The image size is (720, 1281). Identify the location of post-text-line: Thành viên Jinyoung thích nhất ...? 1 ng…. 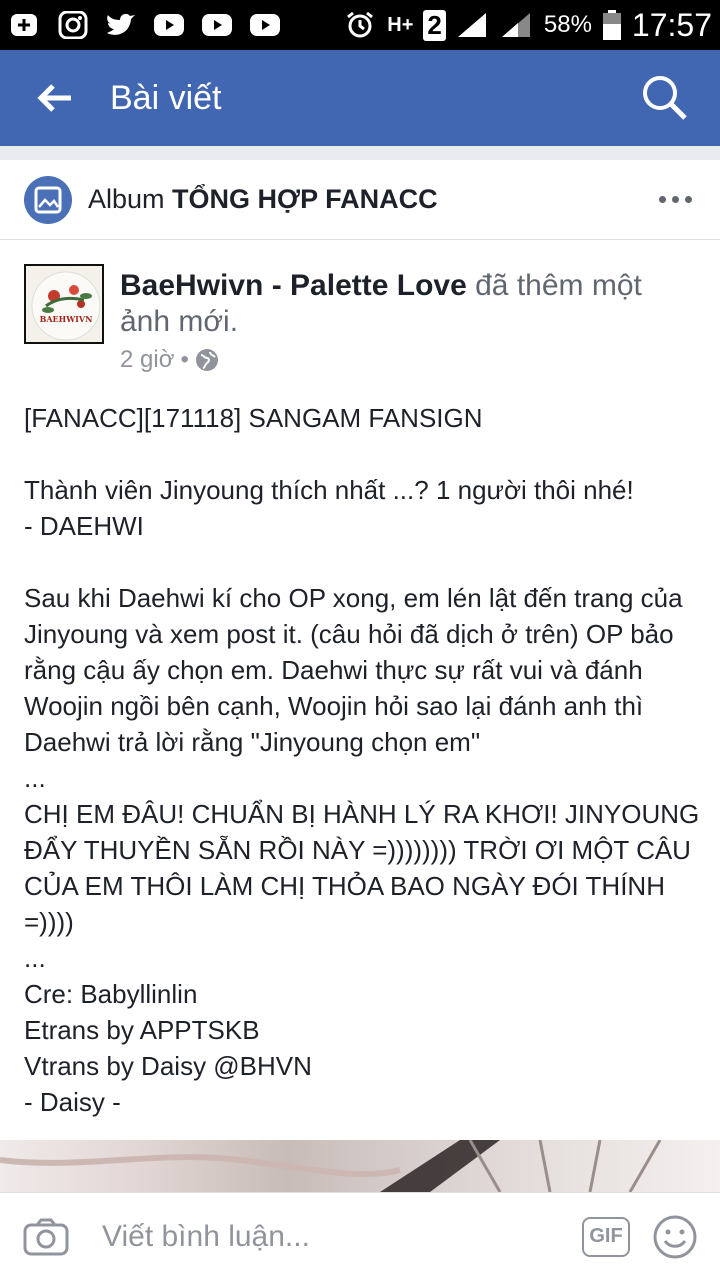
(329, 508).